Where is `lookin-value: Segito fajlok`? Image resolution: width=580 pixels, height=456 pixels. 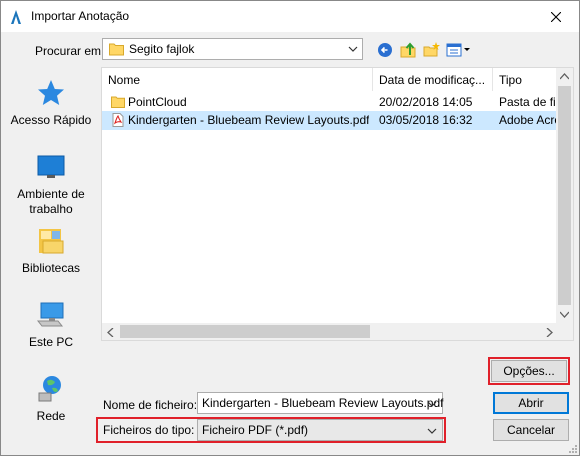
lookin-value: Segito fajlok is located at coordinates (162, 49).